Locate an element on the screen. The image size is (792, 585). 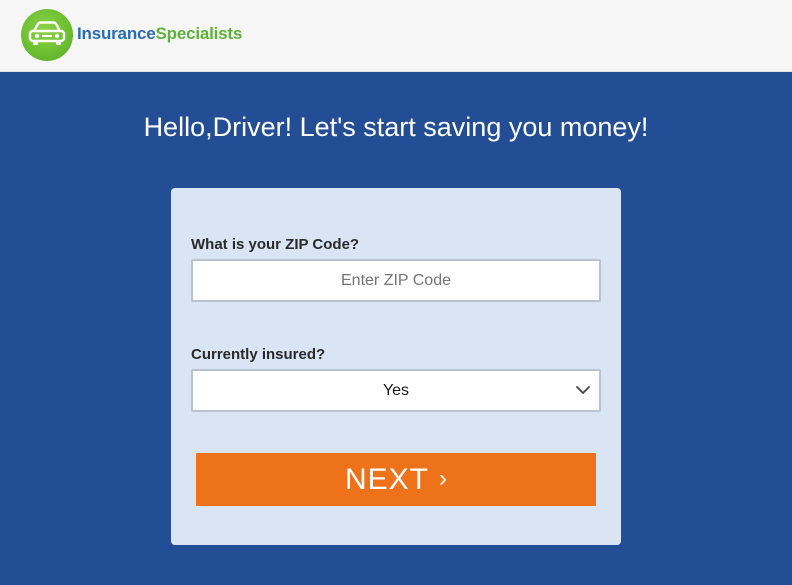
insured-select: Yes is located at coordinates (396, 390).